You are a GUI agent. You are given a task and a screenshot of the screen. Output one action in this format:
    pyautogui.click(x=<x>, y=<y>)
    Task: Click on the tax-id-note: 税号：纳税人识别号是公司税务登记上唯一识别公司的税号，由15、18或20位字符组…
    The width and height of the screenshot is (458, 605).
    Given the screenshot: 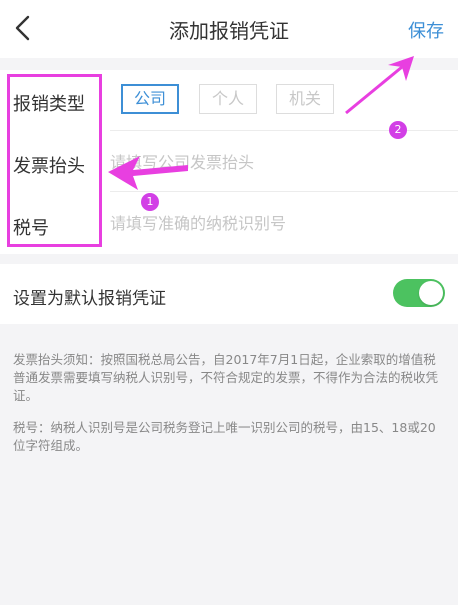 What is the action you would take?
    pyautogui.click(x=224, y=436)
    